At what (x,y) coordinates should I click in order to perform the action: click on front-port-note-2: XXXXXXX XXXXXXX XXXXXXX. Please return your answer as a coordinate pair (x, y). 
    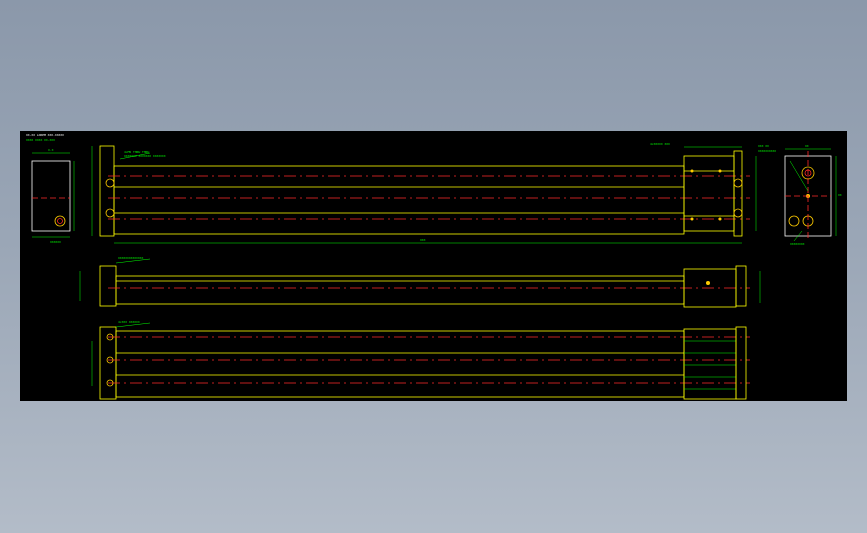
    Looking at the image, I should click on (145, 156).